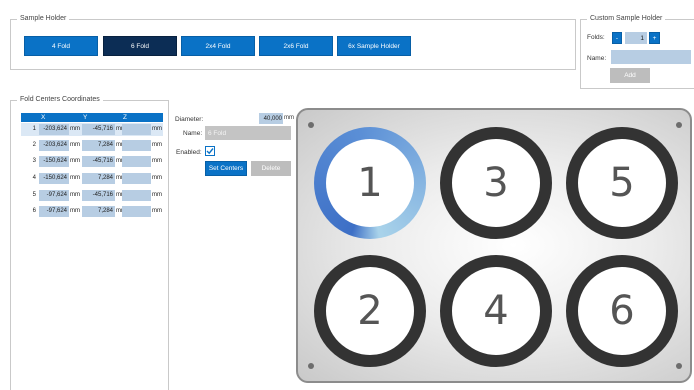 The image size is (694, 390). What do you see at coordinates (34, 161) in the screenshot?
I see `row-index: 3` at bounding box center [34, 161].